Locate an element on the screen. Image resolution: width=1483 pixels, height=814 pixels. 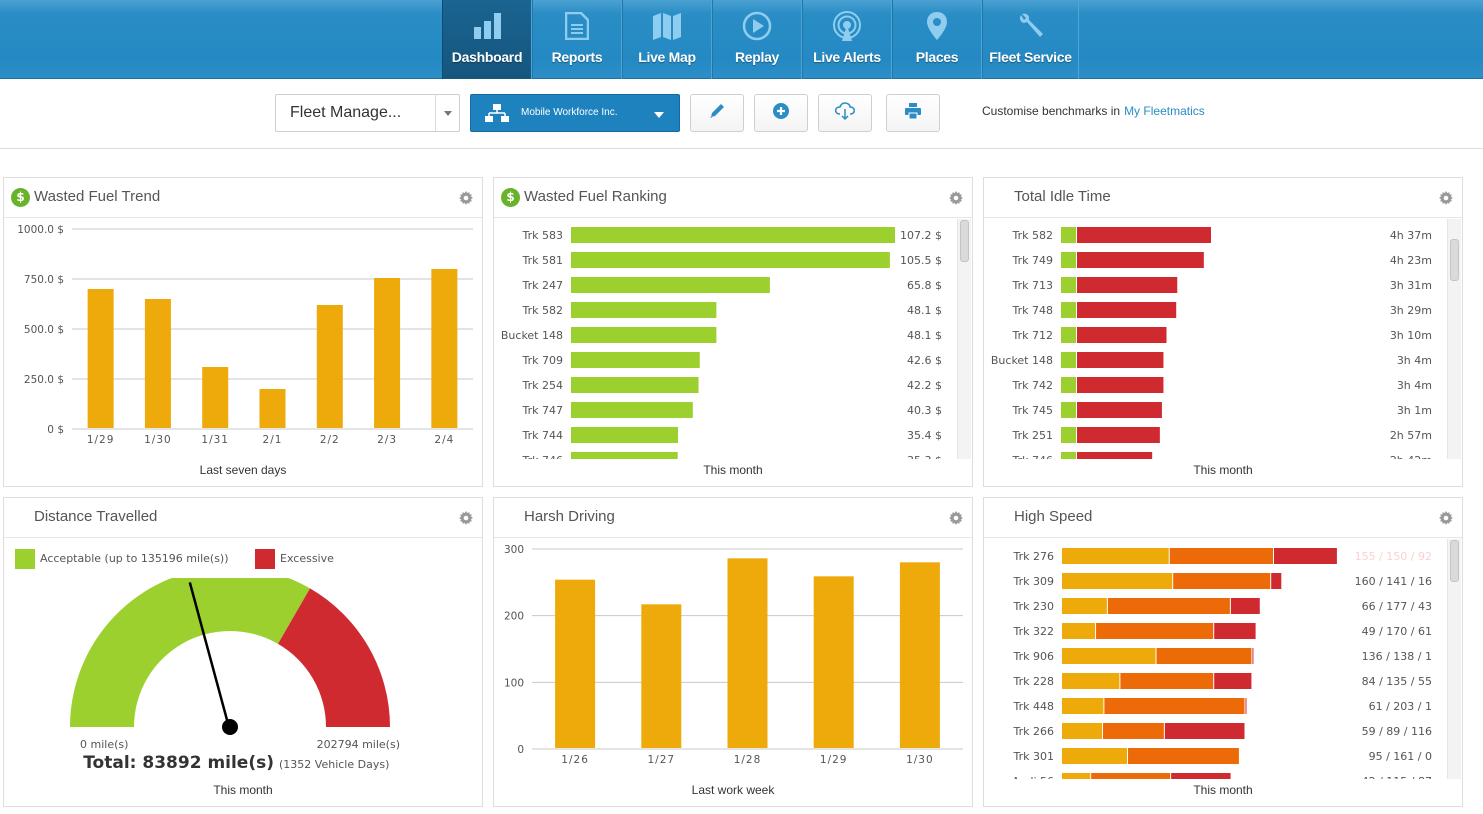
edit-button is located at coordinates (717, 113).